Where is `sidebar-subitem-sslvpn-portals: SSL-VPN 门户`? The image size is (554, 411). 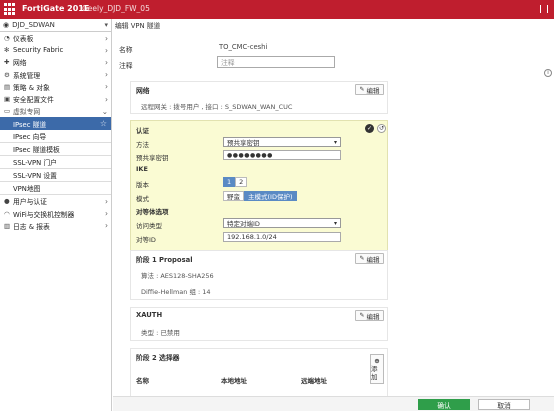
sidebar-subitem-sslvpn-portals: SSL-VPN 门户 is located at coordinates (55, 163).